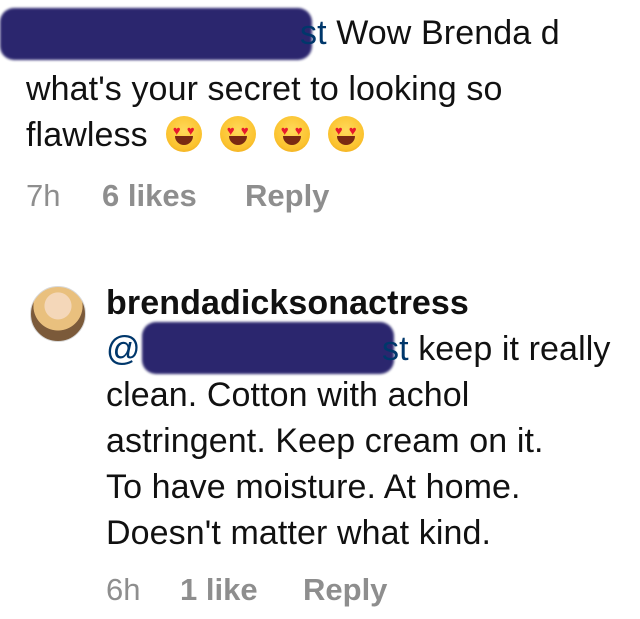 The height and width of the screenshot is (619, 640). What do you see at coordinates (288, 395) in the screenshot?
I see `comment-text-line: clean. Cotton with achol` at bounding box center [288, 395].